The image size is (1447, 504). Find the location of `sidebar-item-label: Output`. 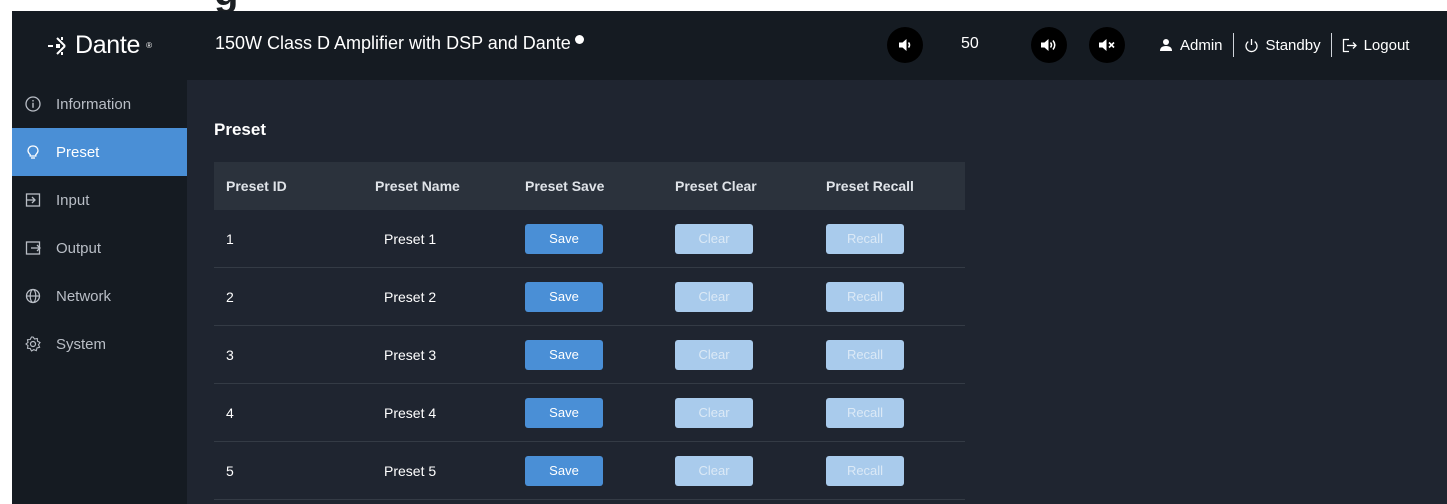

sidebar-item-label: Output is located at coordinates (79, 248).